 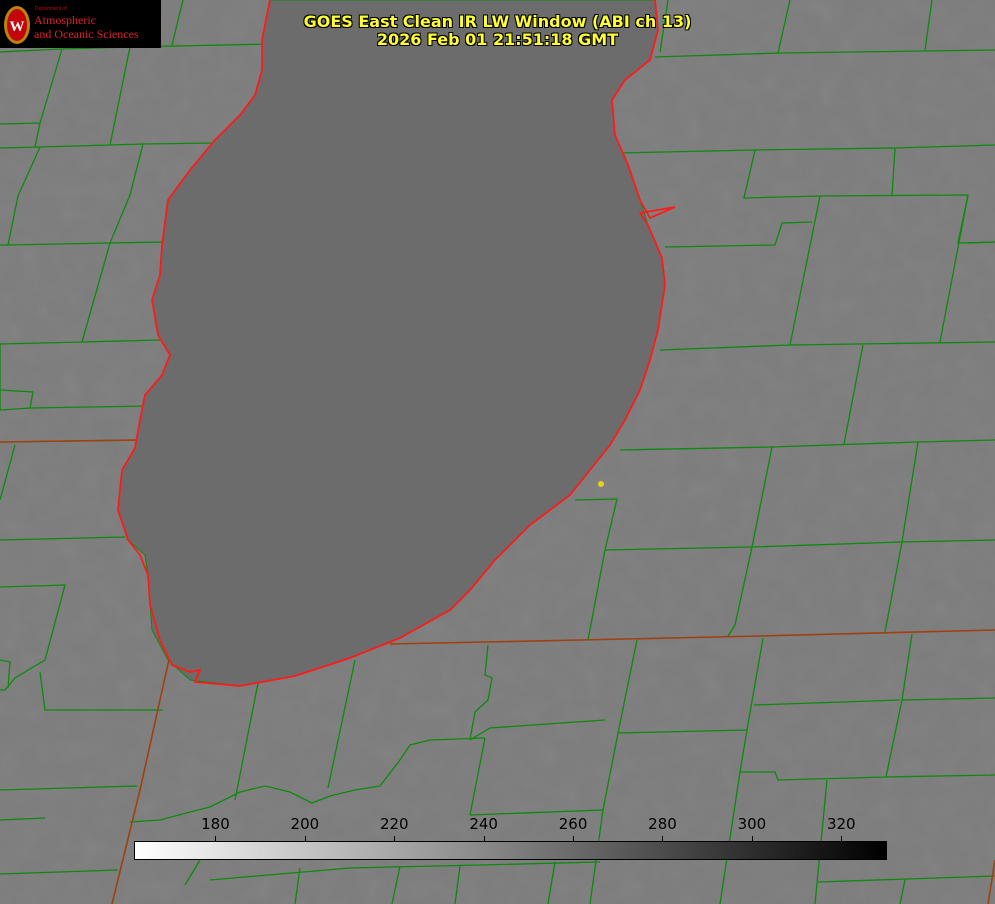 I want to click on location-marker, so click(x=601, y=484).